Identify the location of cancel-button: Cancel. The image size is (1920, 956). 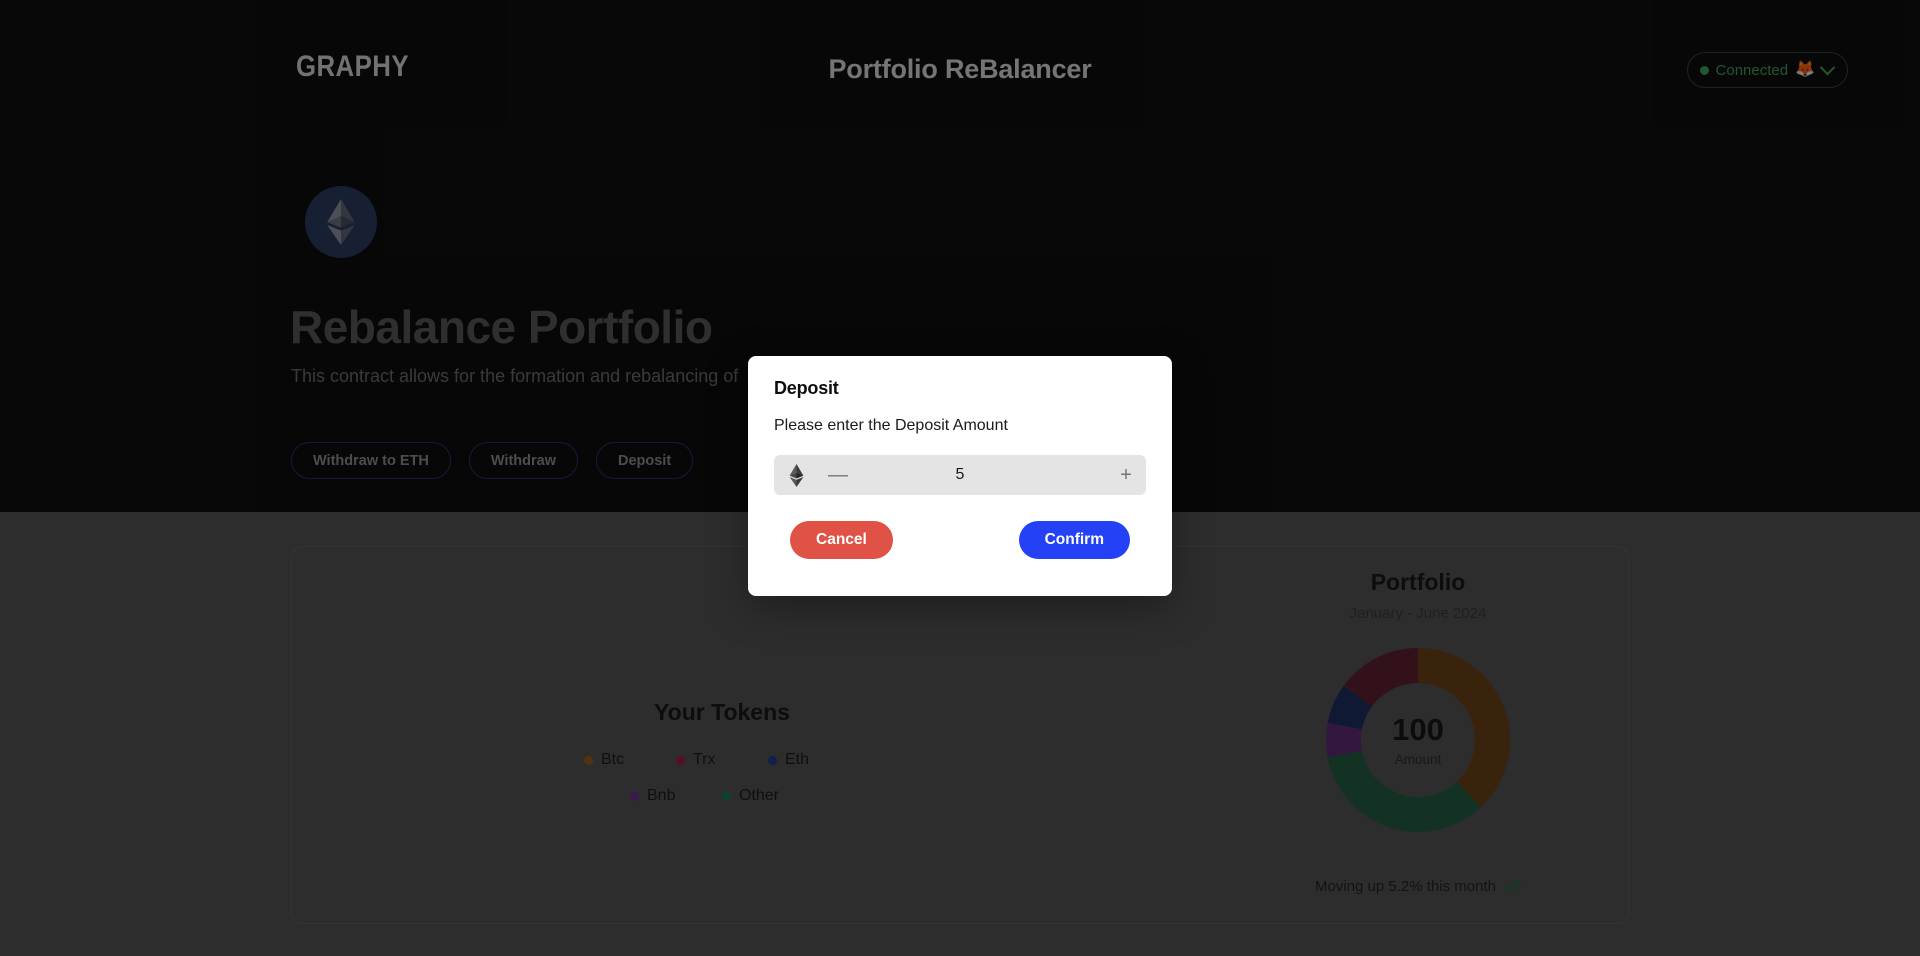
(841, 540).